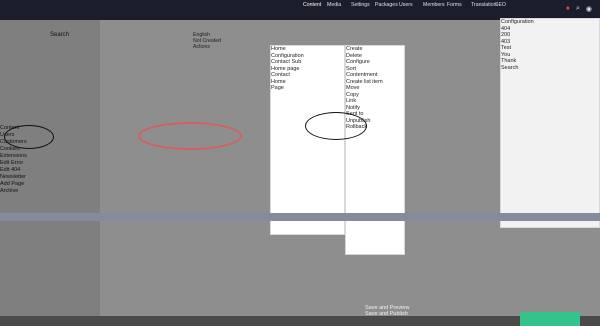 The height and width of the screenshot is (326, 600). I want to click on tree-search: Search, so click(80, 42).